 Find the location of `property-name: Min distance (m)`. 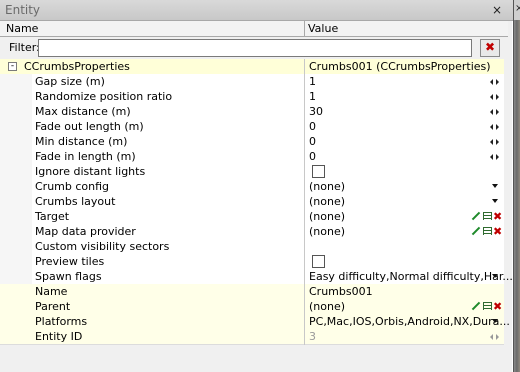

property-name: Min distance (m) is located at coordinates (81, 141).